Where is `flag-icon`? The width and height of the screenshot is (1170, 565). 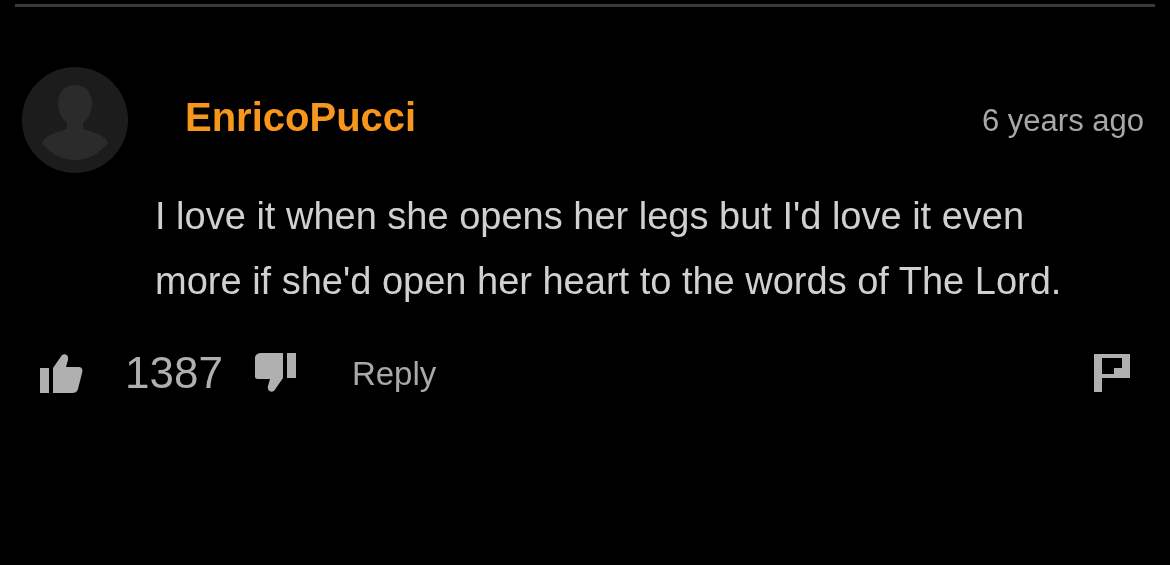 flag-icon is located at coordinates (1112, 373).